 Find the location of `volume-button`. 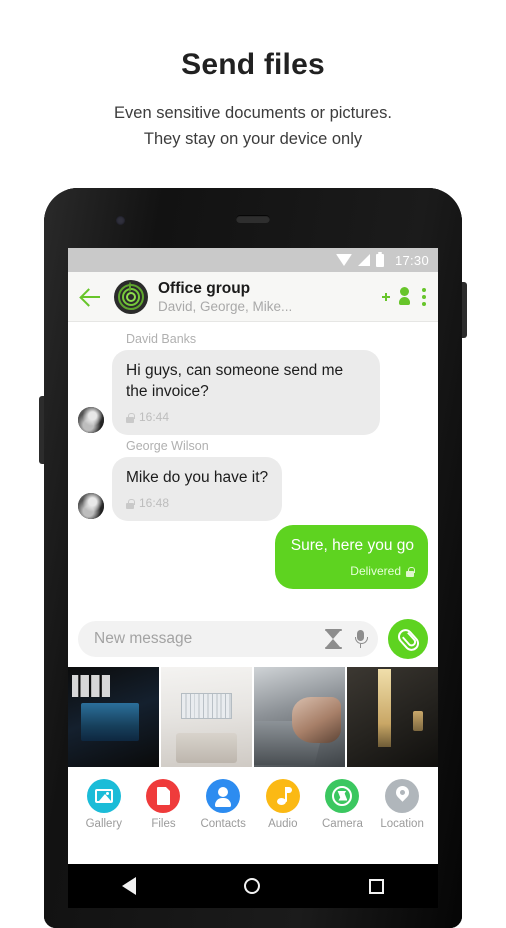

volume-button is located at coordinates (41, 430).